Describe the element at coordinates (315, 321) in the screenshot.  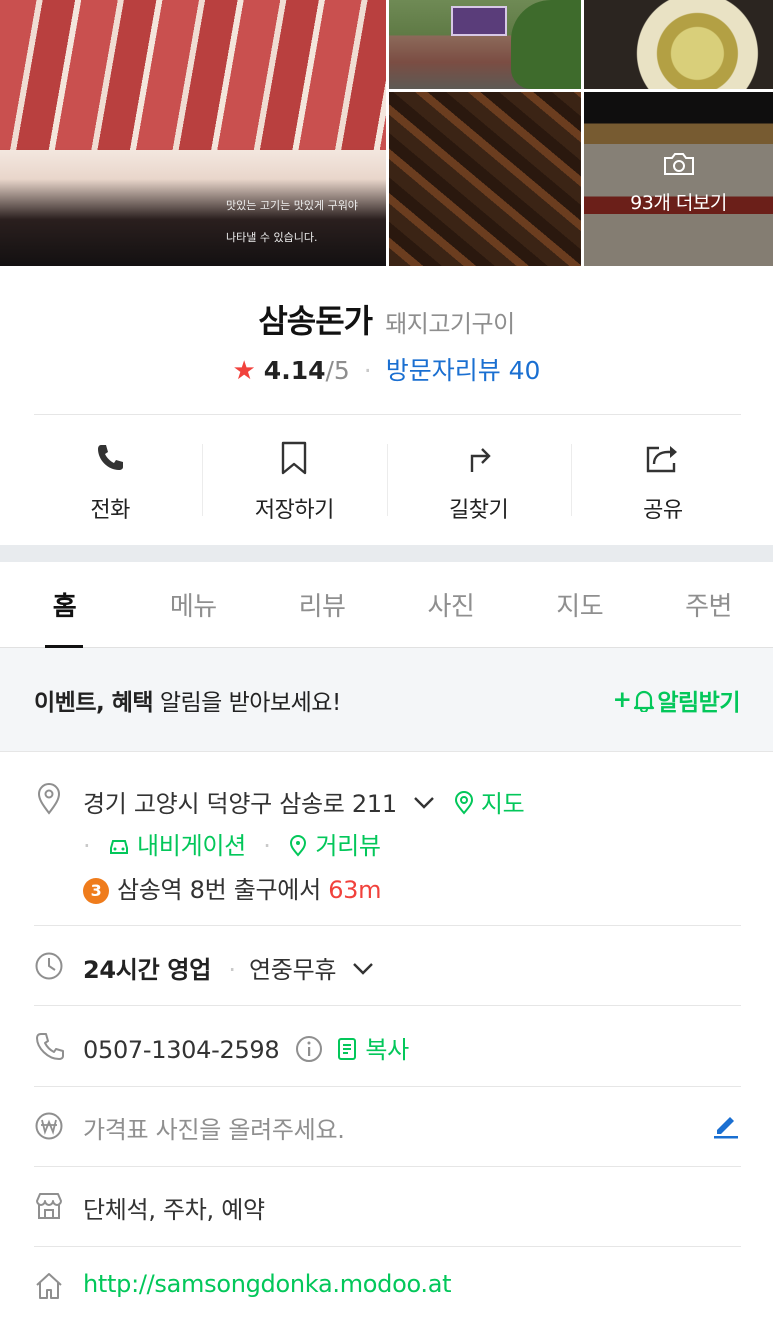
I see `place-name: 삼송돈가` at that location.